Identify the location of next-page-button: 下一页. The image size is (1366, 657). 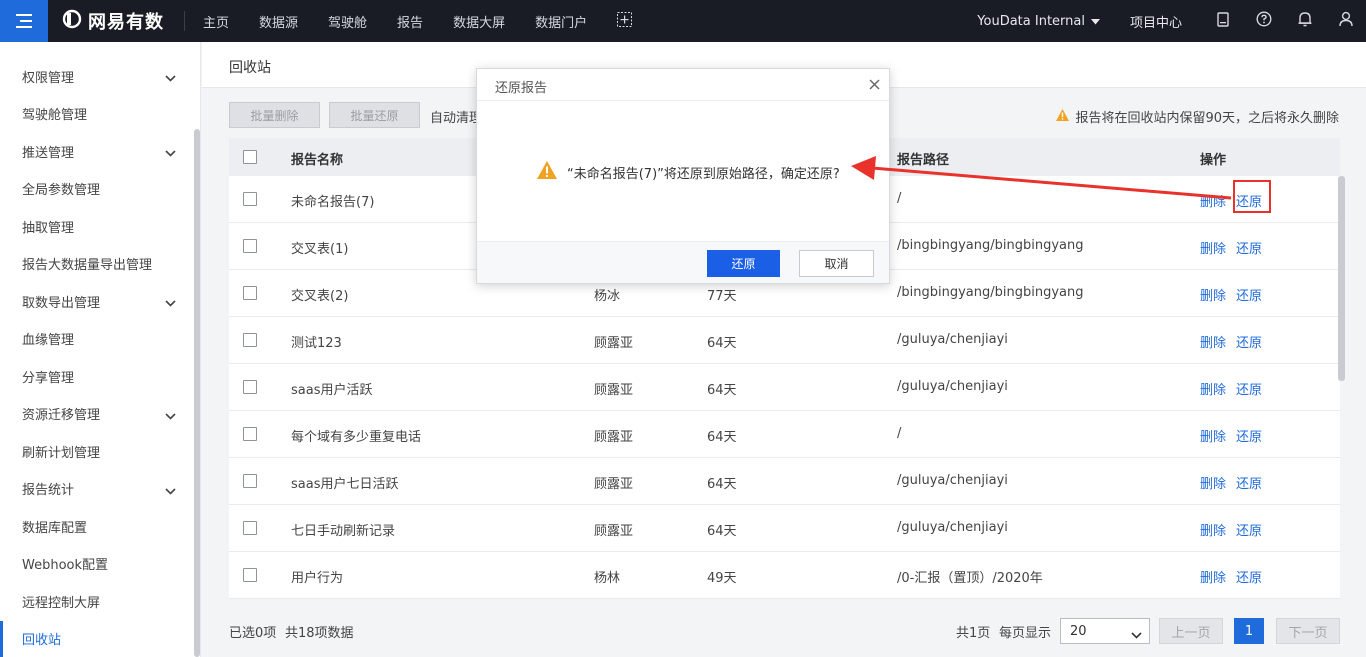
(1308, 631).